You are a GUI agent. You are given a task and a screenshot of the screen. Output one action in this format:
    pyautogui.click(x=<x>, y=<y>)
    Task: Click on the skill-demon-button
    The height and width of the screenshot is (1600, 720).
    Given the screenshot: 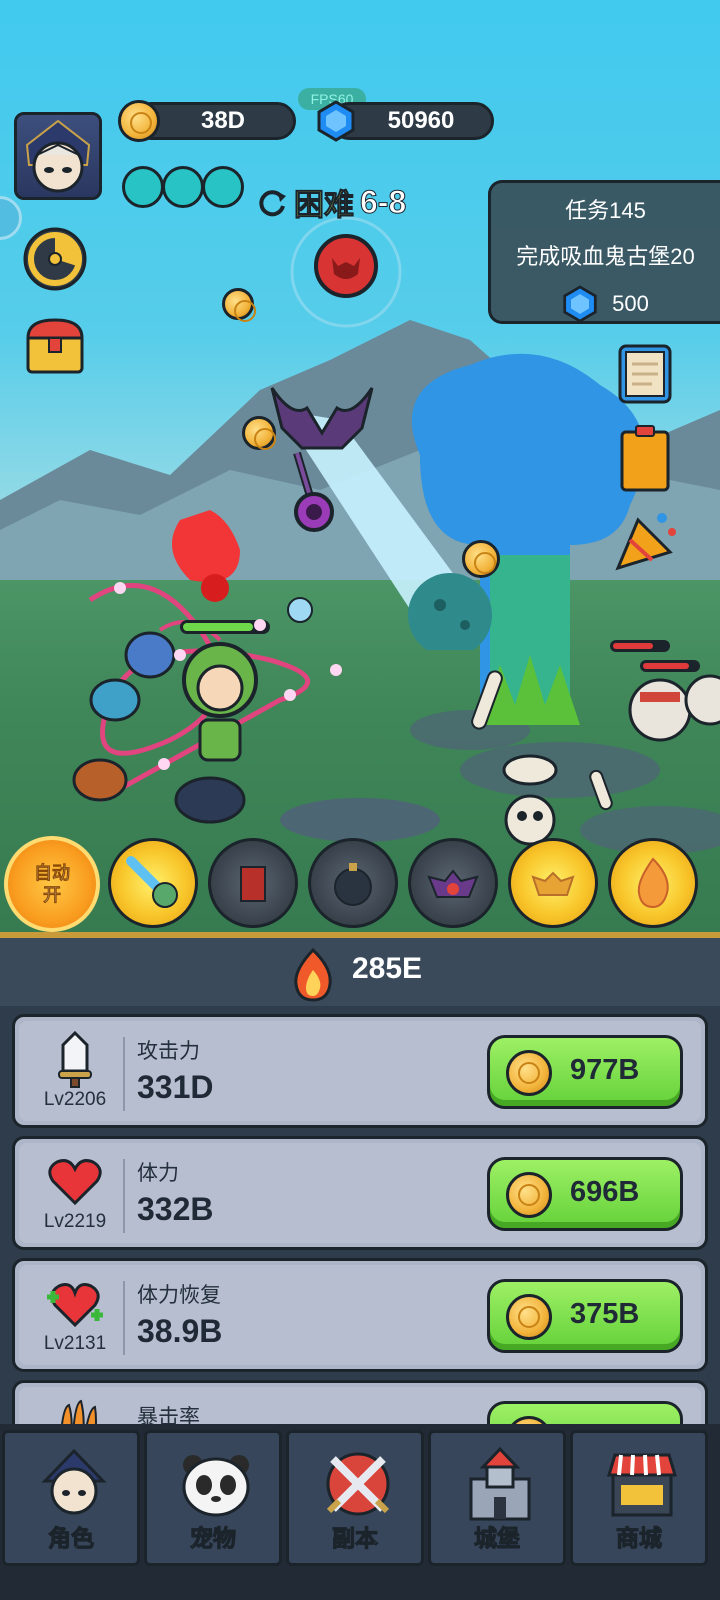 What is the action you would take?
    pyautogui.click(x=553, y=883)
    